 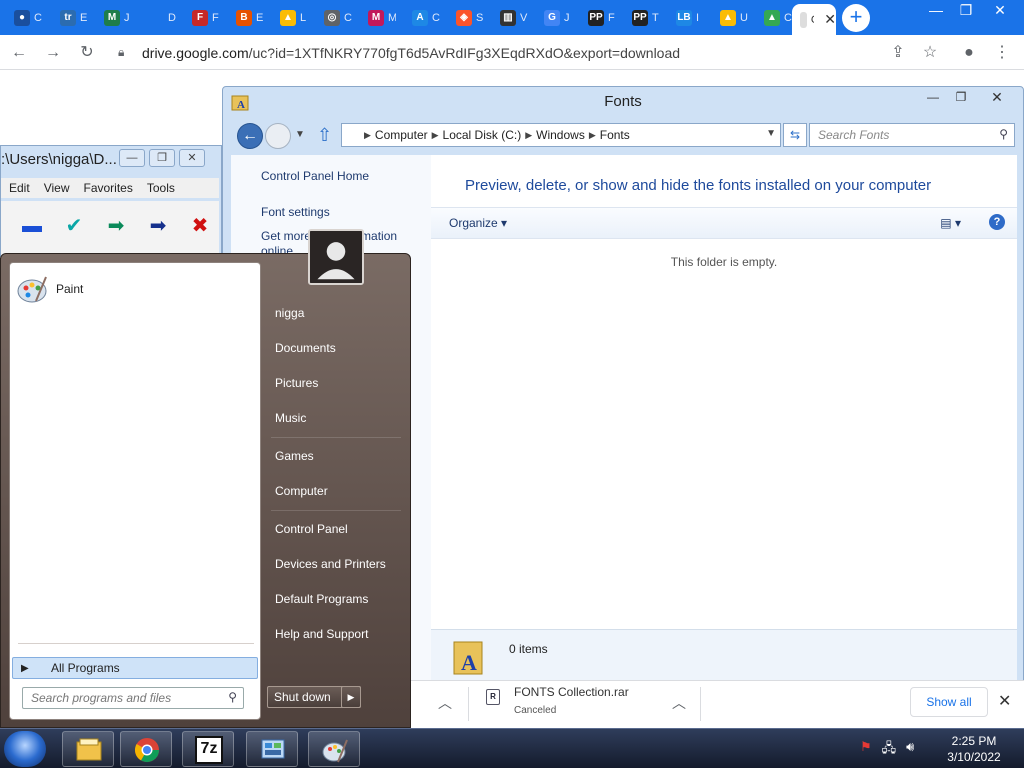 I want to click on reload-icon: ↻, so click(x=87, y=53).